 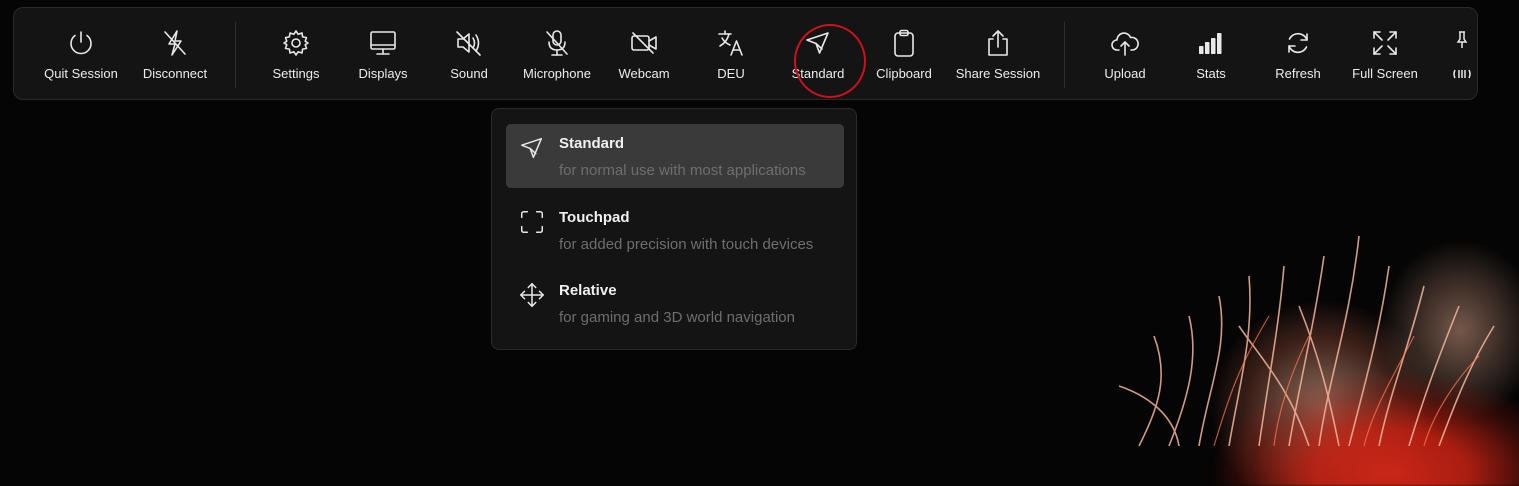 What do you see at coordinates (81, 43) in the screenshot?
I see `power-icon` at bounding box center [81, 43].